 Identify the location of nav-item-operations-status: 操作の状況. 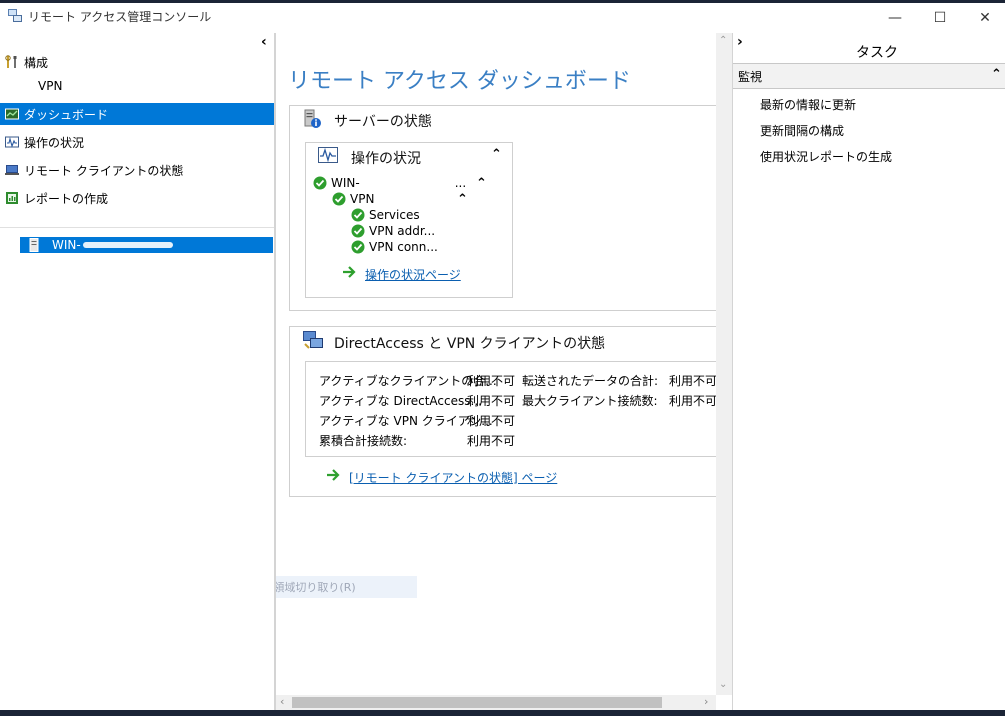
(137, 142).